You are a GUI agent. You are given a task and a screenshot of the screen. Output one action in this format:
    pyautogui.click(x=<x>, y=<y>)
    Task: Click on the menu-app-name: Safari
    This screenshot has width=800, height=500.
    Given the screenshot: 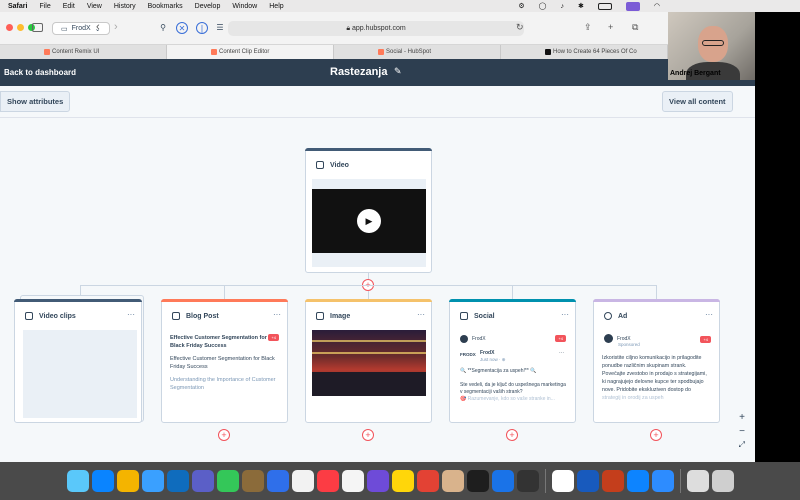 What is the action you would take?
    pyautogui.click(x=17, y=6)
    